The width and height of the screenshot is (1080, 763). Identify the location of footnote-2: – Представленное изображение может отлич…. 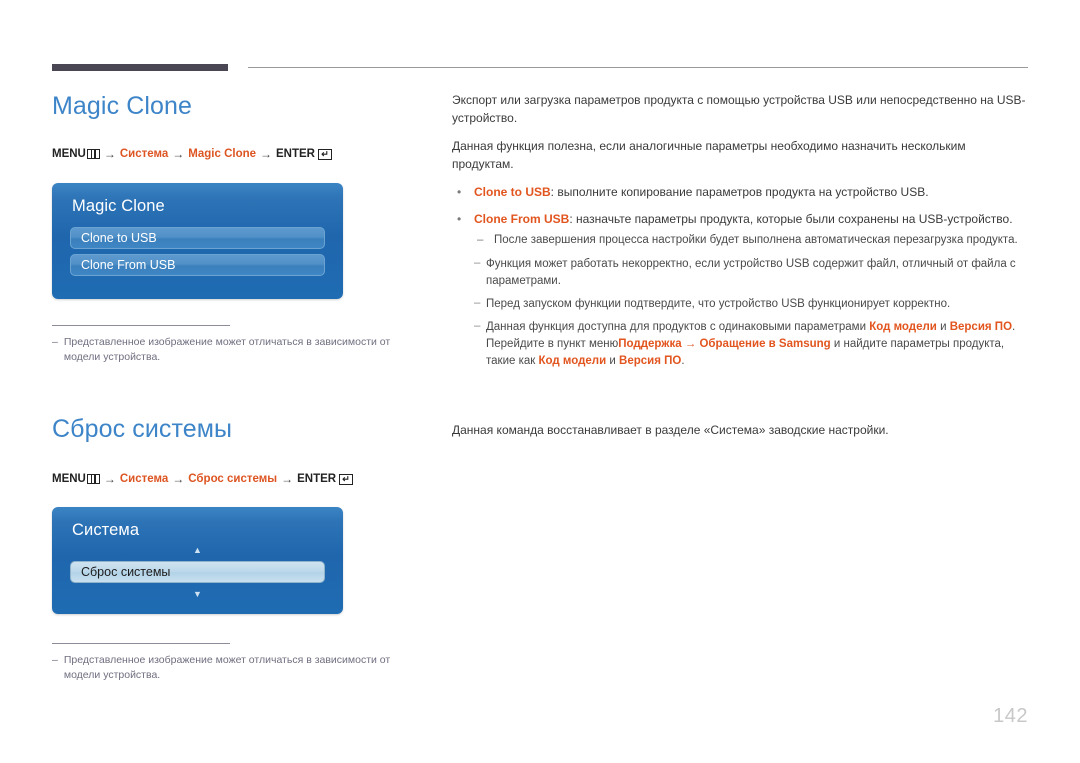
(237, 668).